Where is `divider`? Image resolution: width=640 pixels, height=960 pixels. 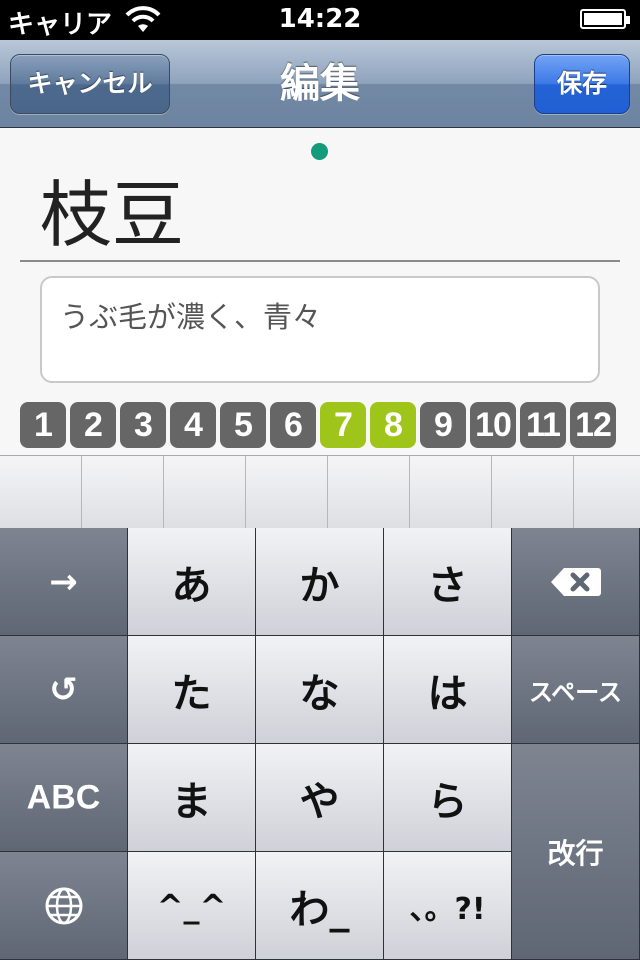 divider is located at coordinates (320, 261).